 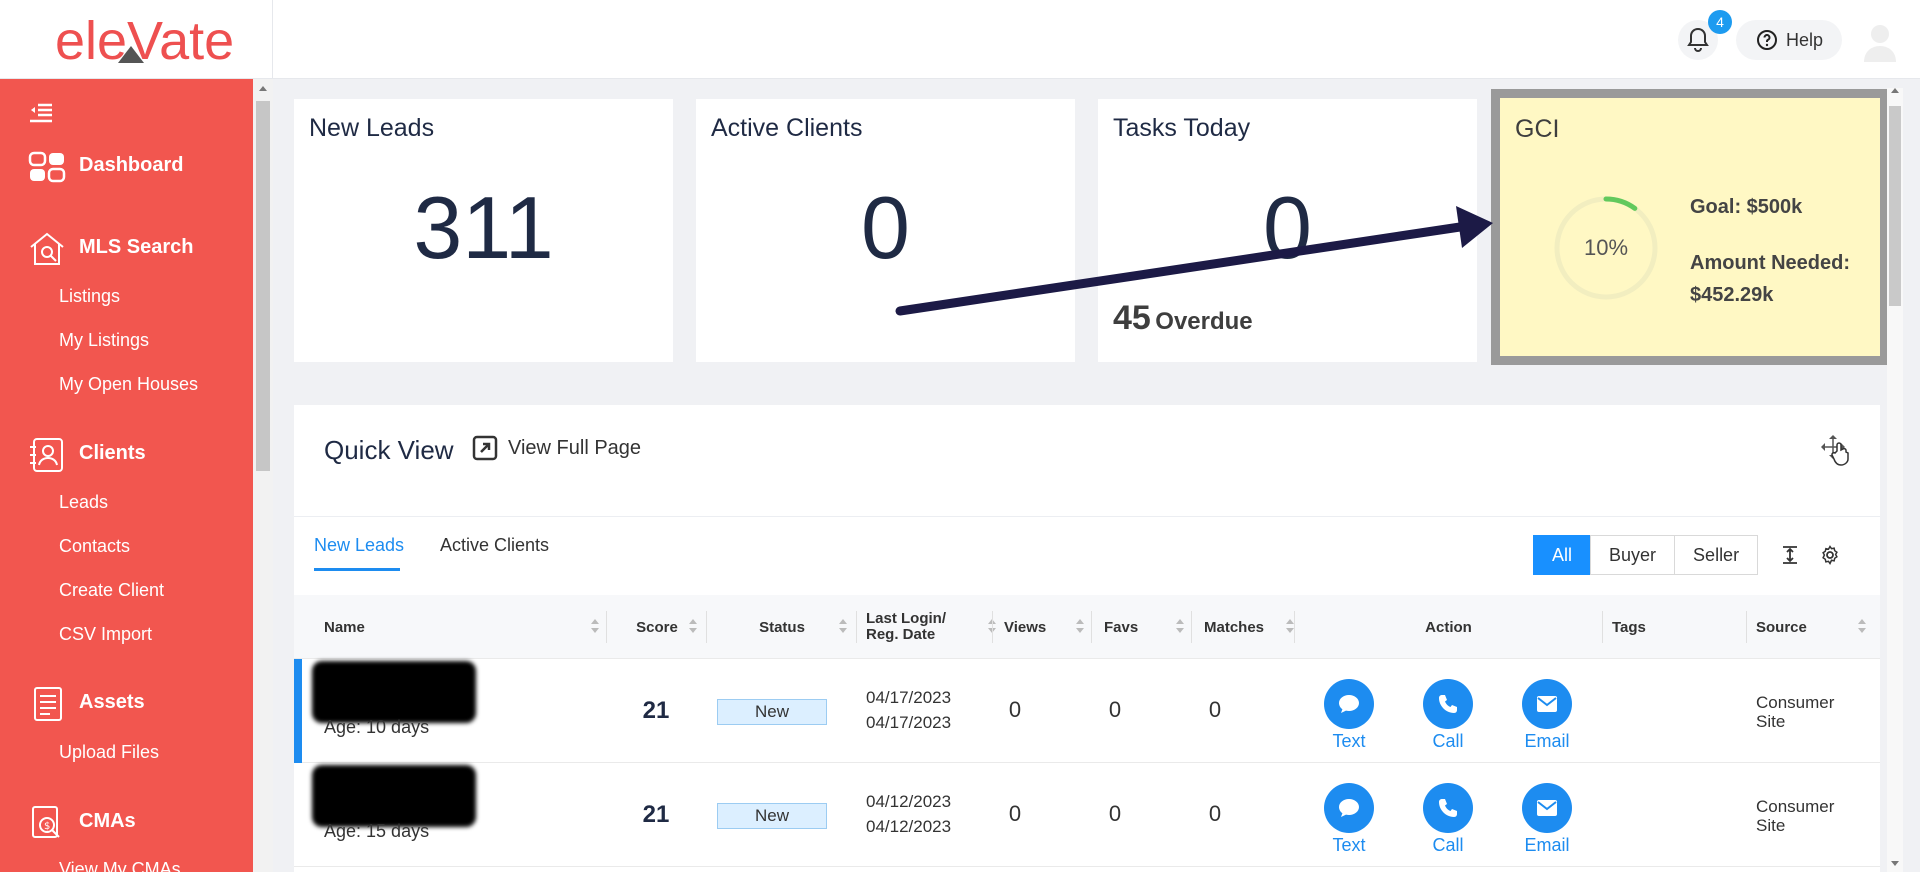 I want to click on filter-segmented-control: All Buyer Seller, so click(x=1646, y=555).